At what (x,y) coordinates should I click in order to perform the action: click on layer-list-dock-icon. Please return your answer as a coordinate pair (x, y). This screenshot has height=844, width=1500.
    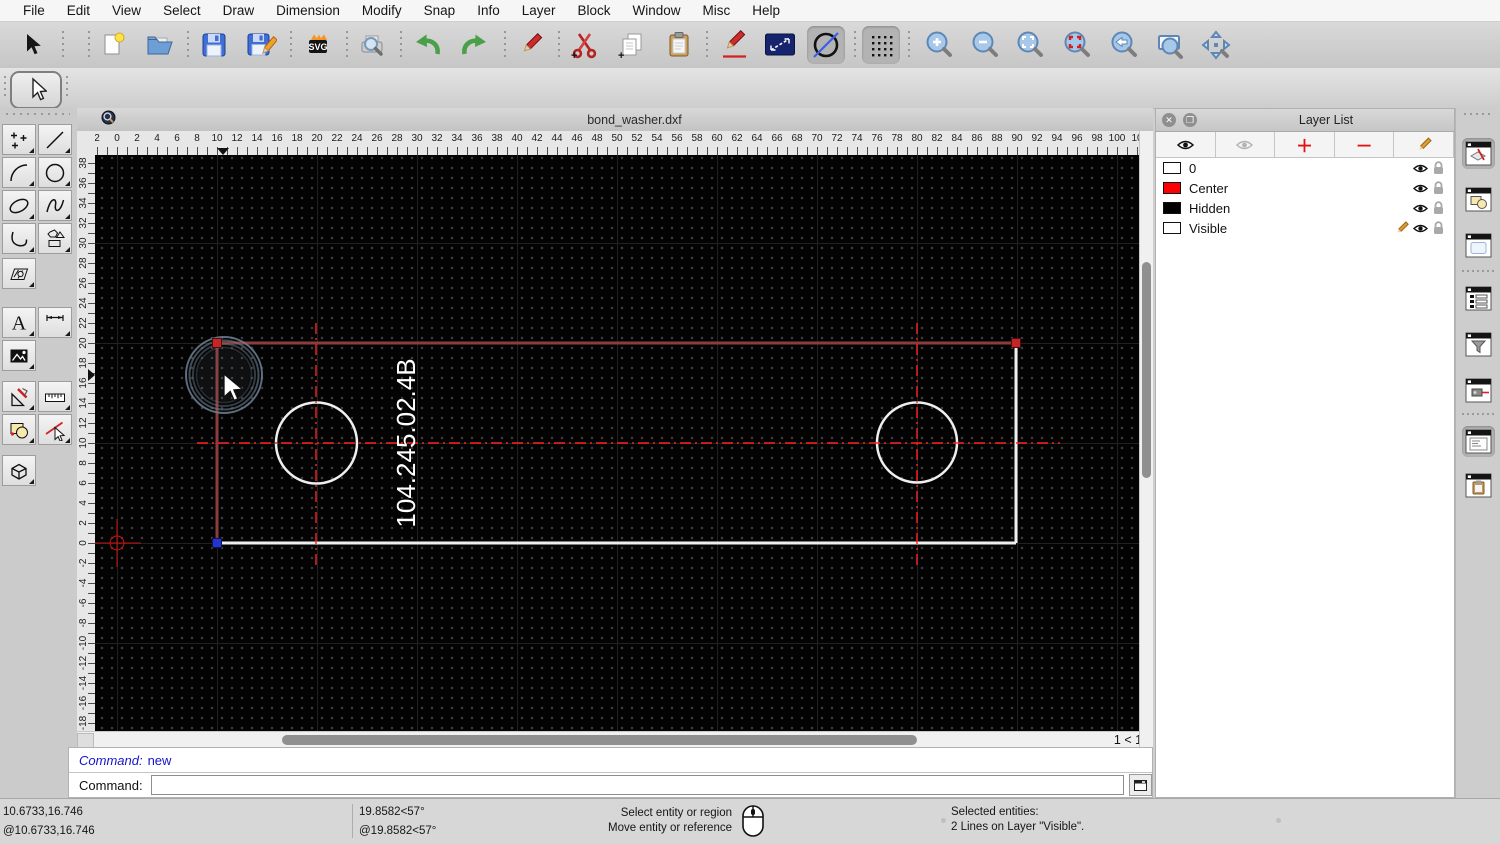
    Looking at the image, I should click on (1478, 153).